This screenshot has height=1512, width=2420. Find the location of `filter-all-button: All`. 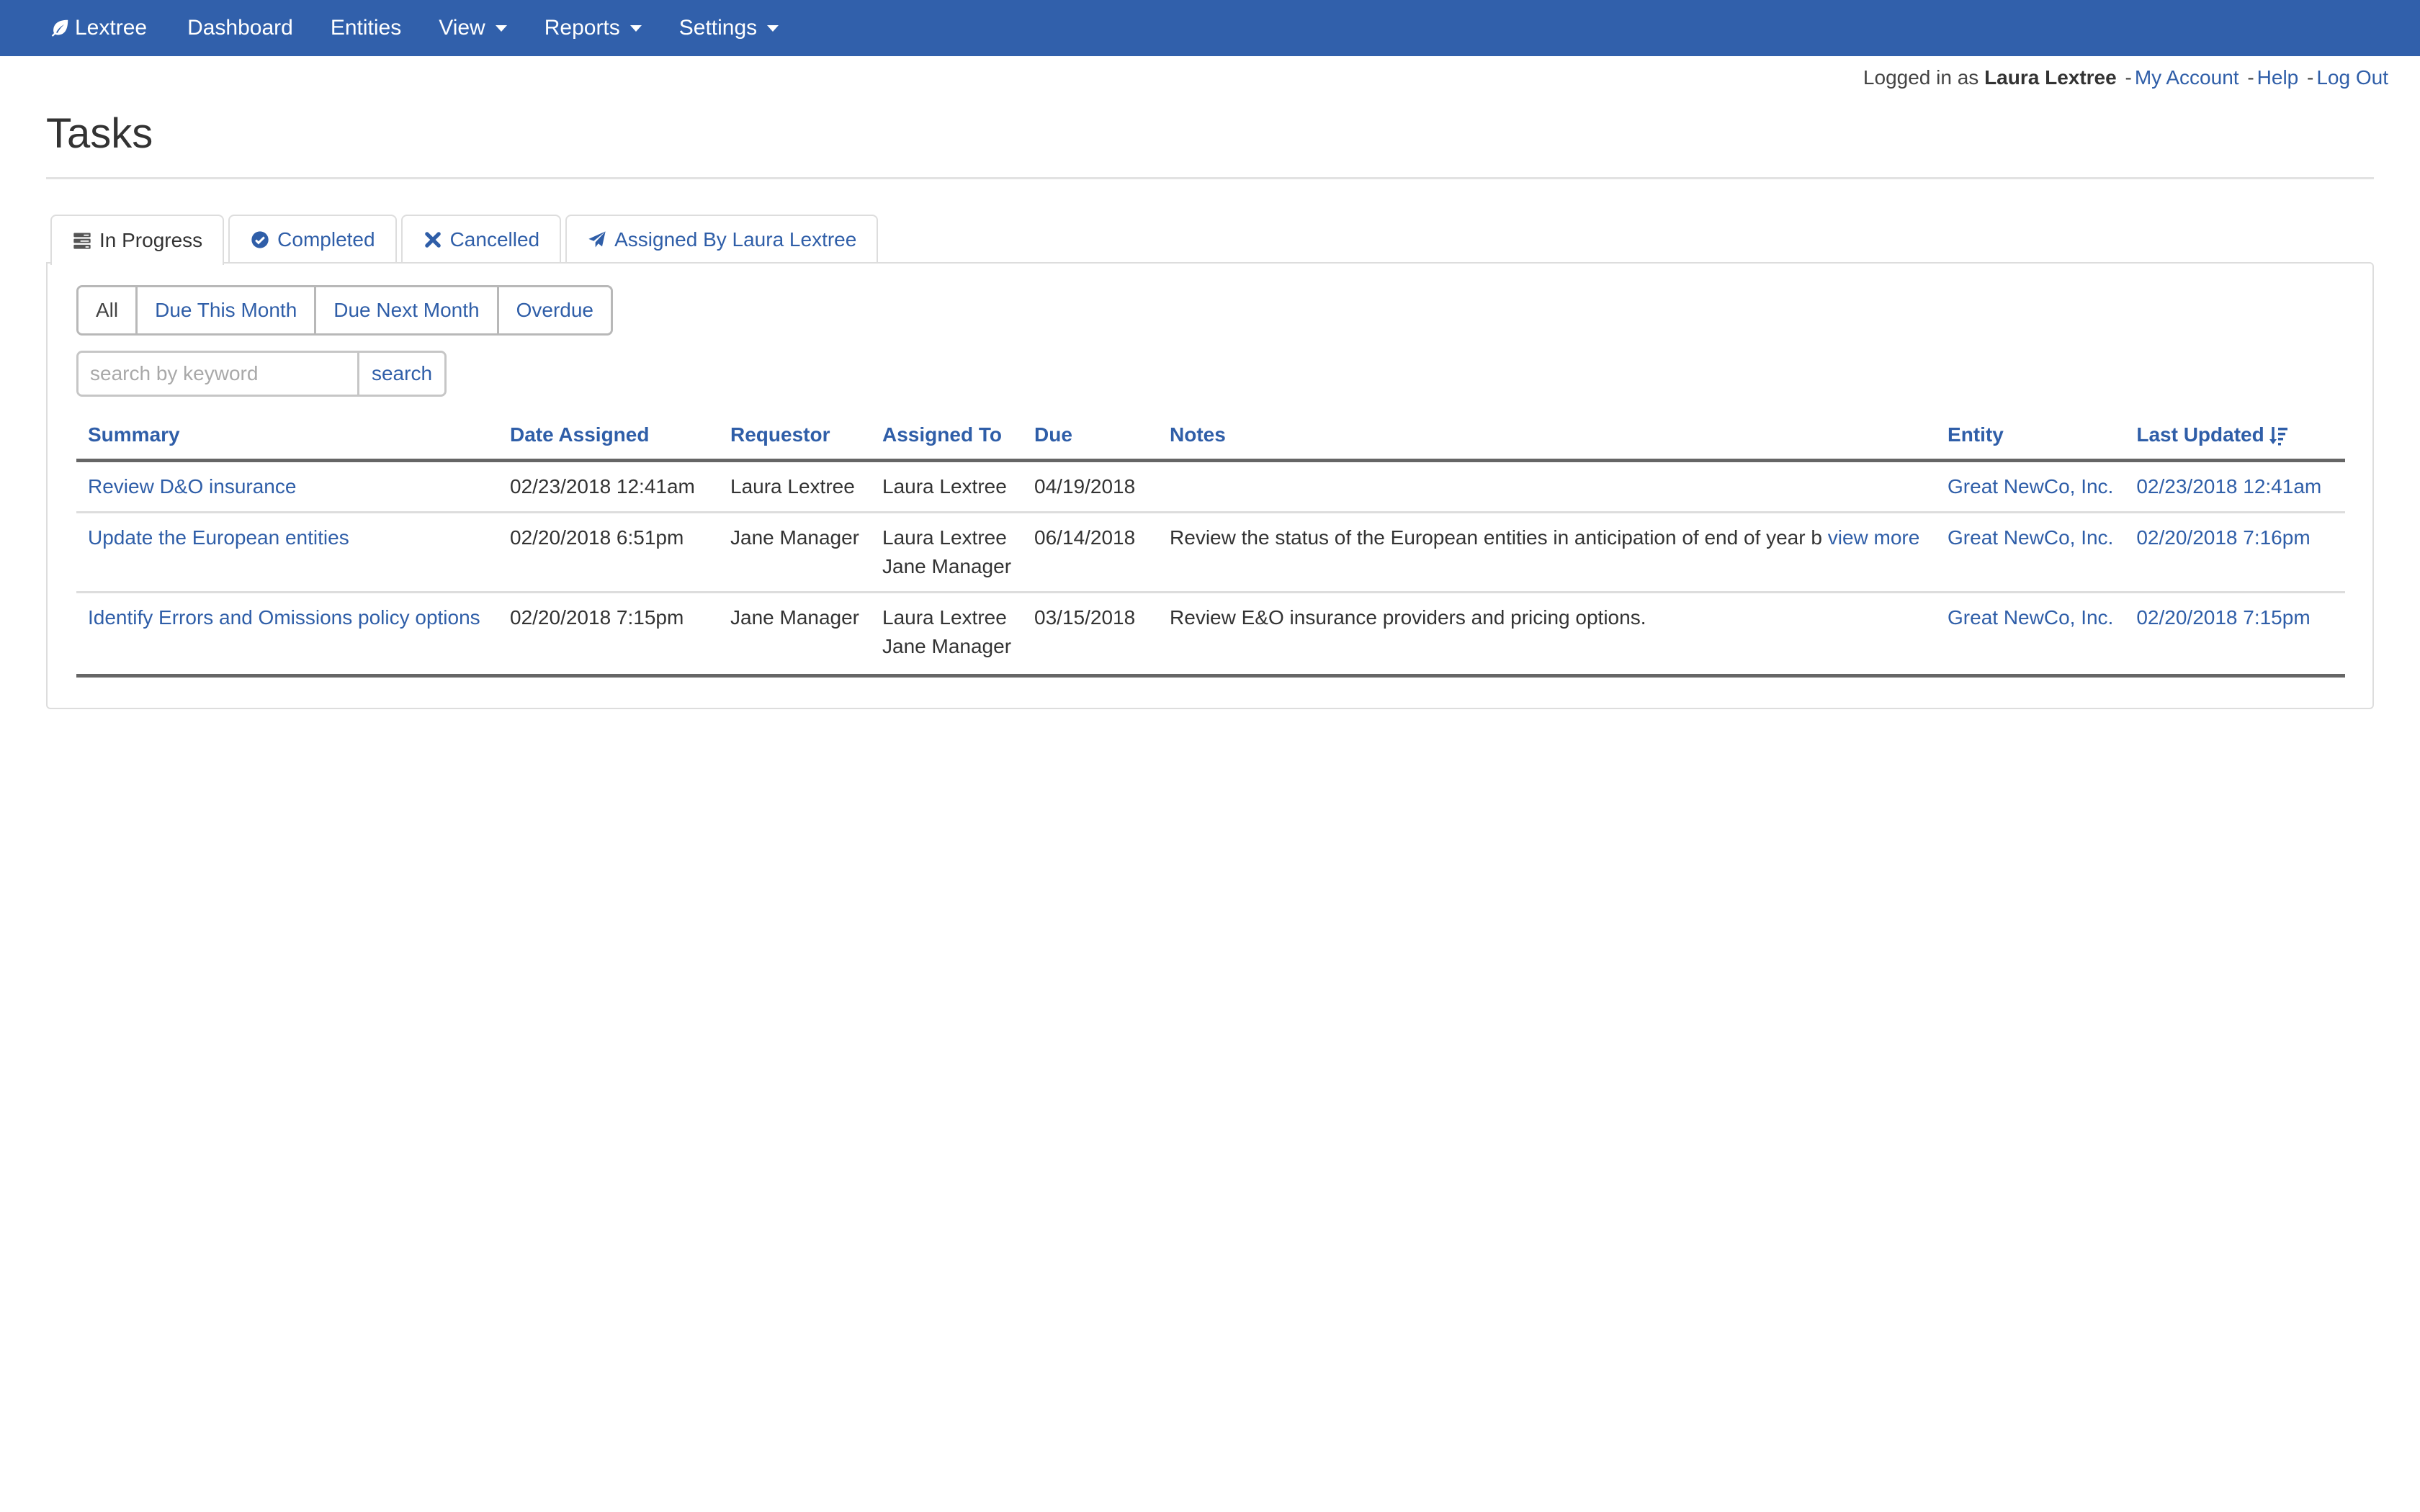

filter-all-button: All is located at coordinates (108, 310).